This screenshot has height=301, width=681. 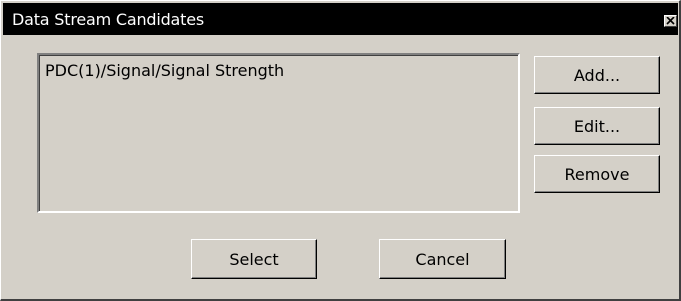 What do you see at coordinates (597, 174) in the screenshot?
I see `remove-button: Remove` at bounding box center [597, 174].